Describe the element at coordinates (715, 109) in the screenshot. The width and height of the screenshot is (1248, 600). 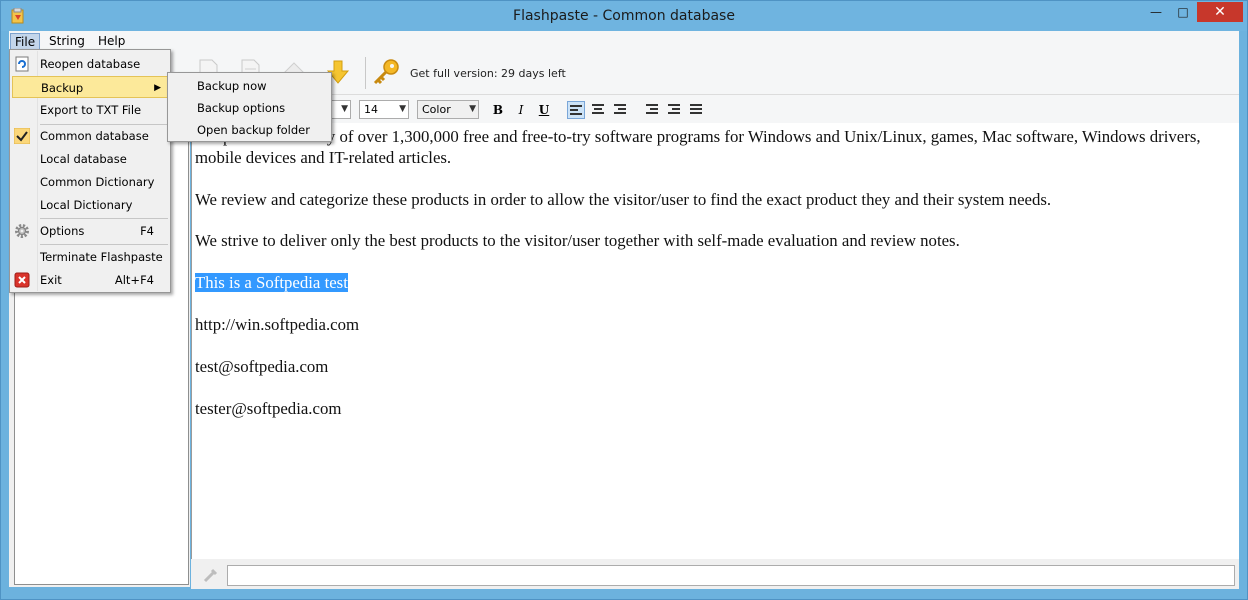
I see `format-bar: ▼ 14 ▼ Color ▼ B I U` at that location.